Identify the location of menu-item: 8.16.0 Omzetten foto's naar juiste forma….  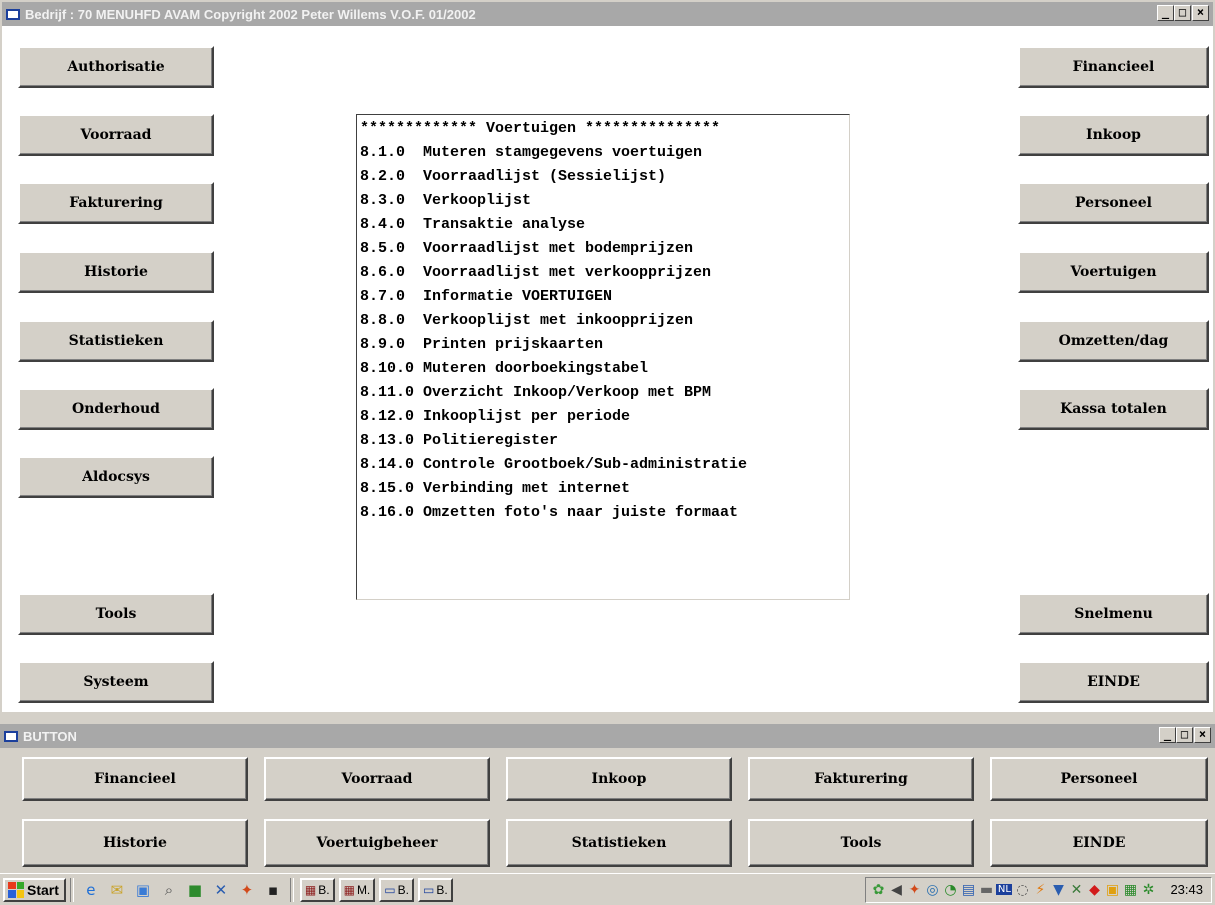
(604, 513).